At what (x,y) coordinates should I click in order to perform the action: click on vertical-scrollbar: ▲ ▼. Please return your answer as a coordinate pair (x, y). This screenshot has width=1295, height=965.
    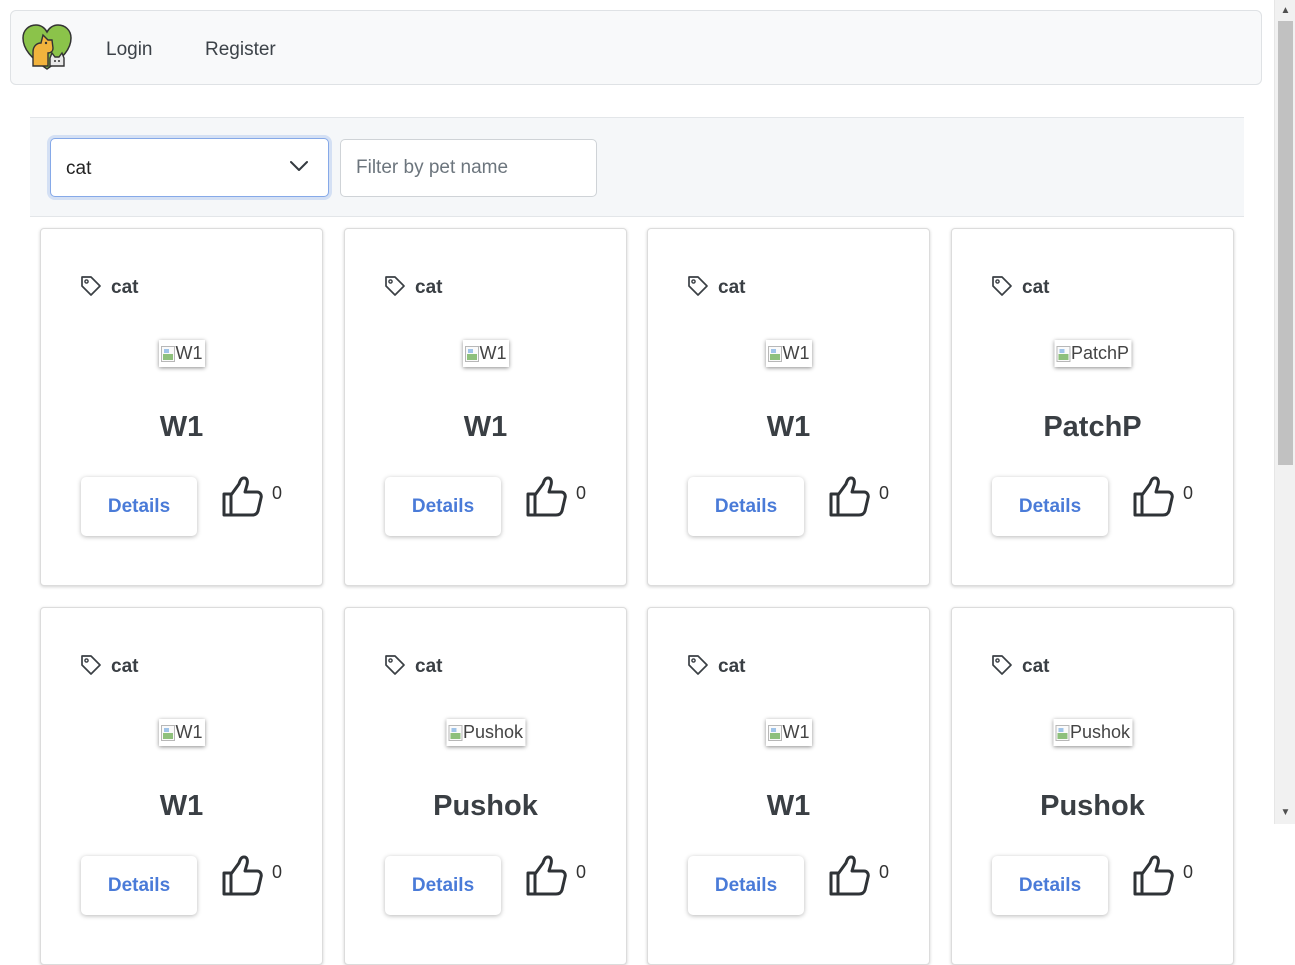
    Looking at the image, I should click on (1284, 412).